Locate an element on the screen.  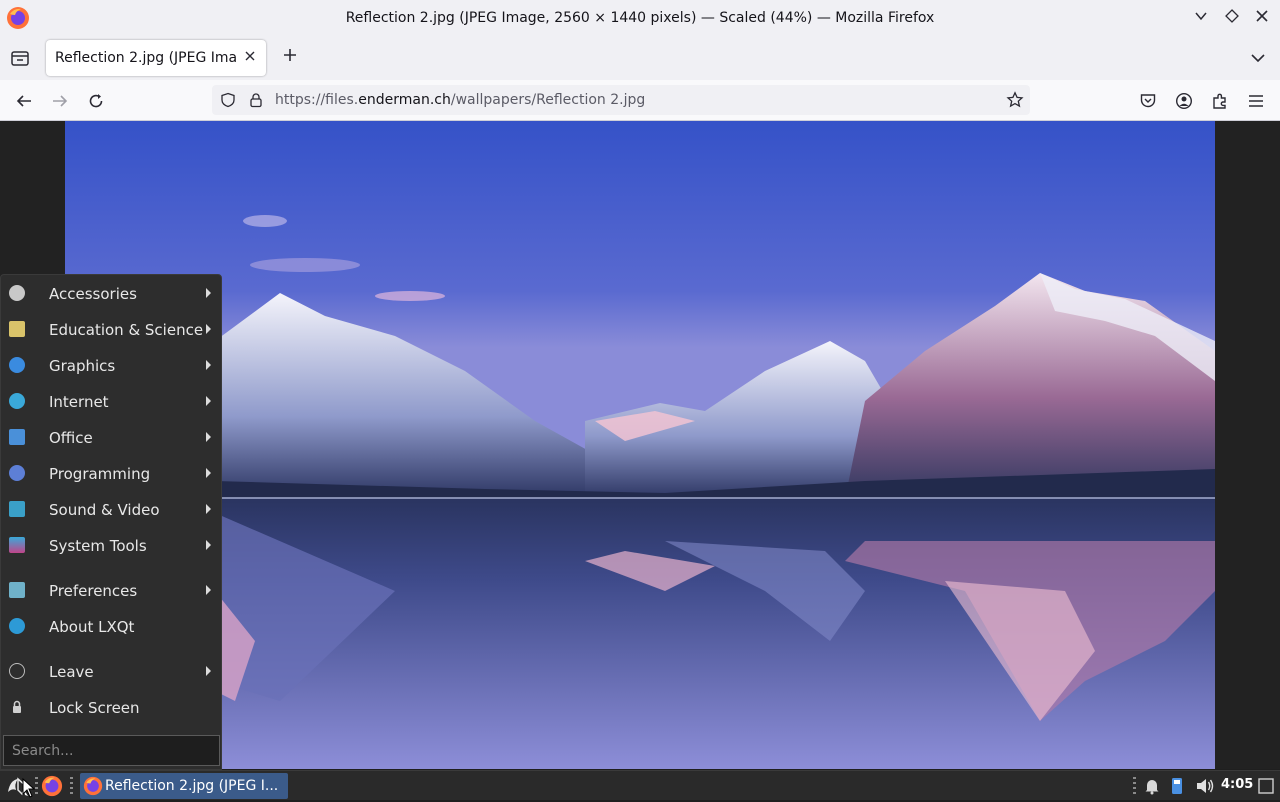
account-button is located at coordinates (1184, 101).